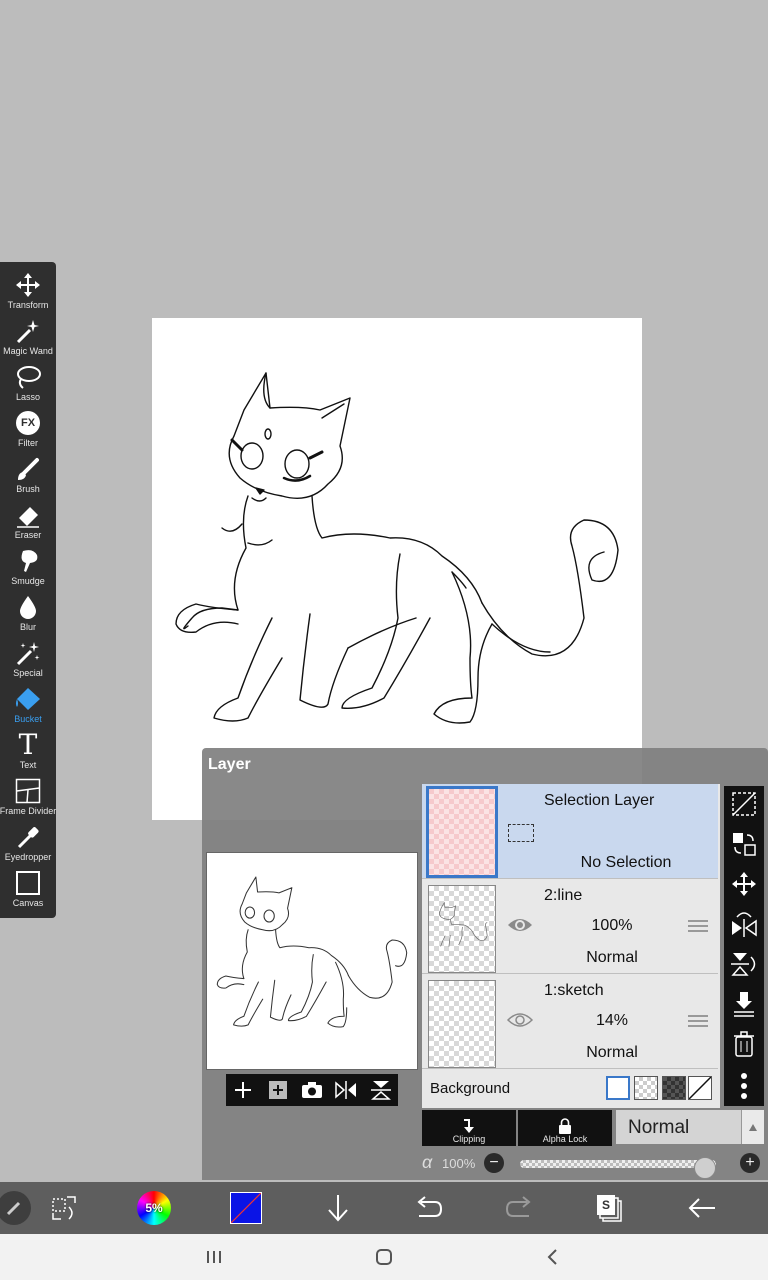 This screenshot has width=768, height=1280. Describe the element at coordinates (28, 903) in the screenshot. I see `tool-label: Canvas` at that location.